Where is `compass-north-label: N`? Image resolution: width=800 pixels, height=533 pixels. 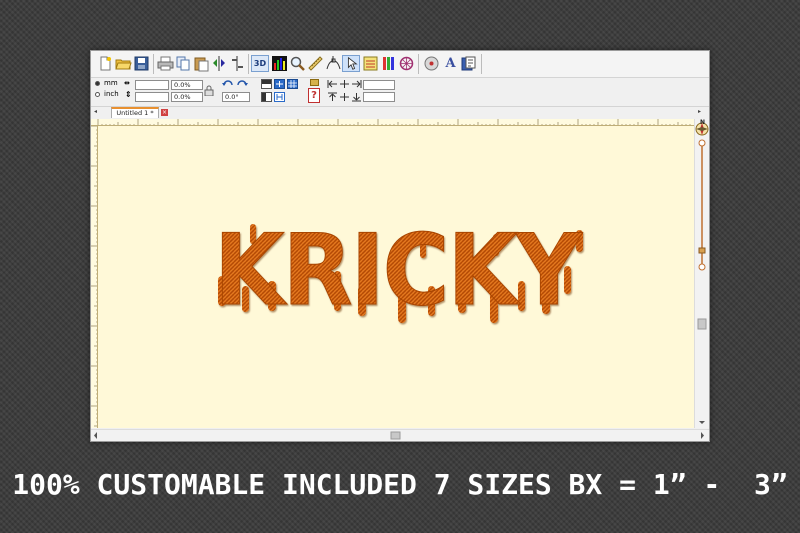 compass-north-label: N is located at coordinates (703, 122).